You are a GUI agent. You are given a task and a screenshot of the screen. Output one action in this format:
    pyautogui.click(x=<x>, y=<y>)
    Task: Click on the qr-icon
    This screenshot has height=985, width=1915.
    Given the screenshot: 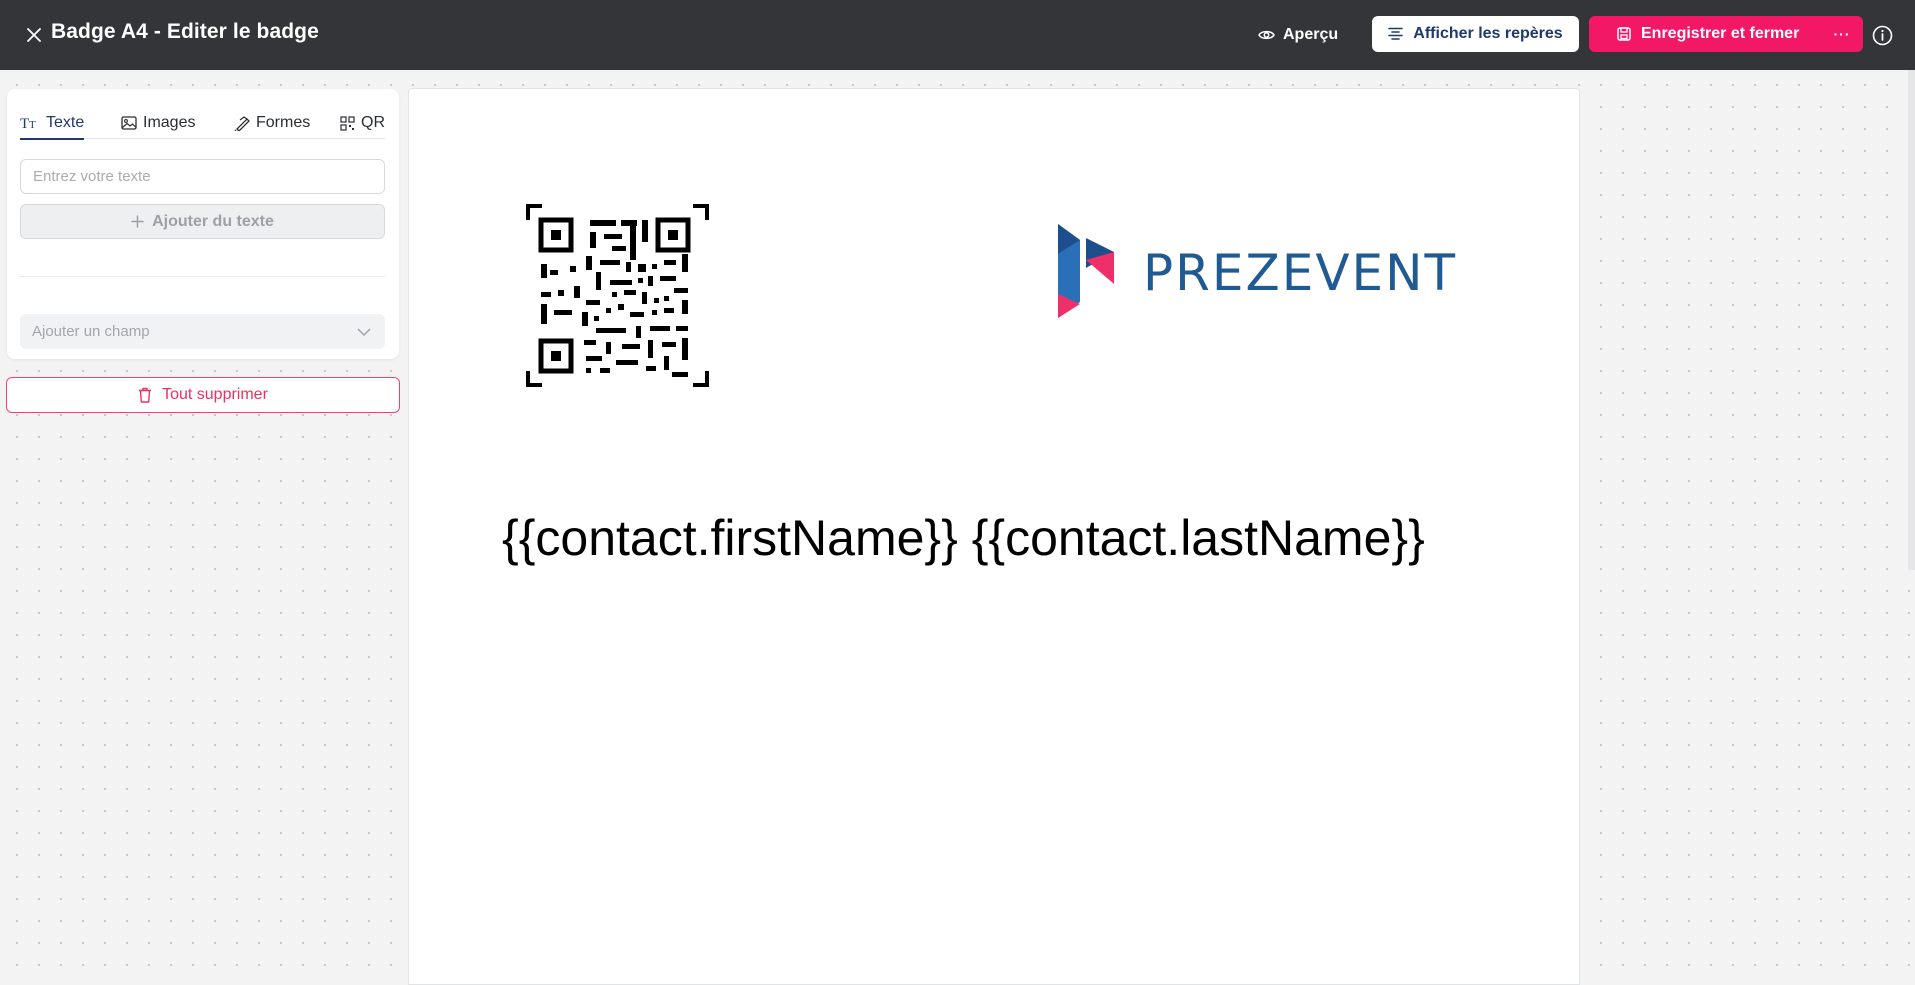 What is the action you would take?
    pyautogui.click(x=347, y=123)
    